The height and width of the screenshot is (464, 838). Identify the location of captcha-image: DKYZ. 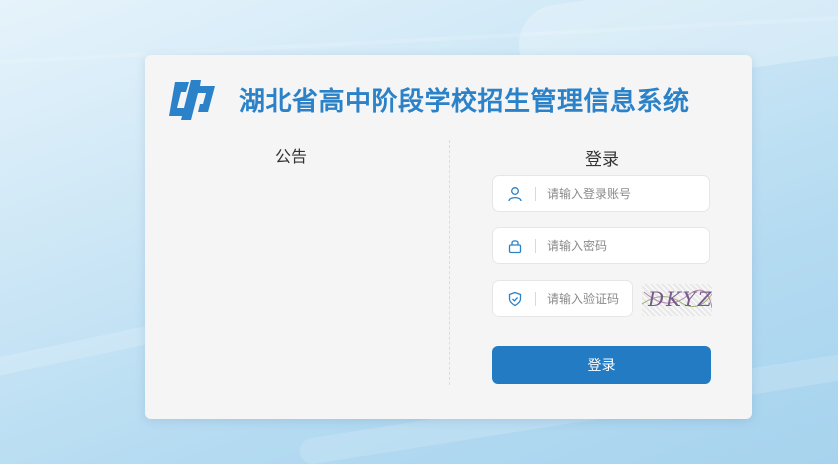
(677, 300).